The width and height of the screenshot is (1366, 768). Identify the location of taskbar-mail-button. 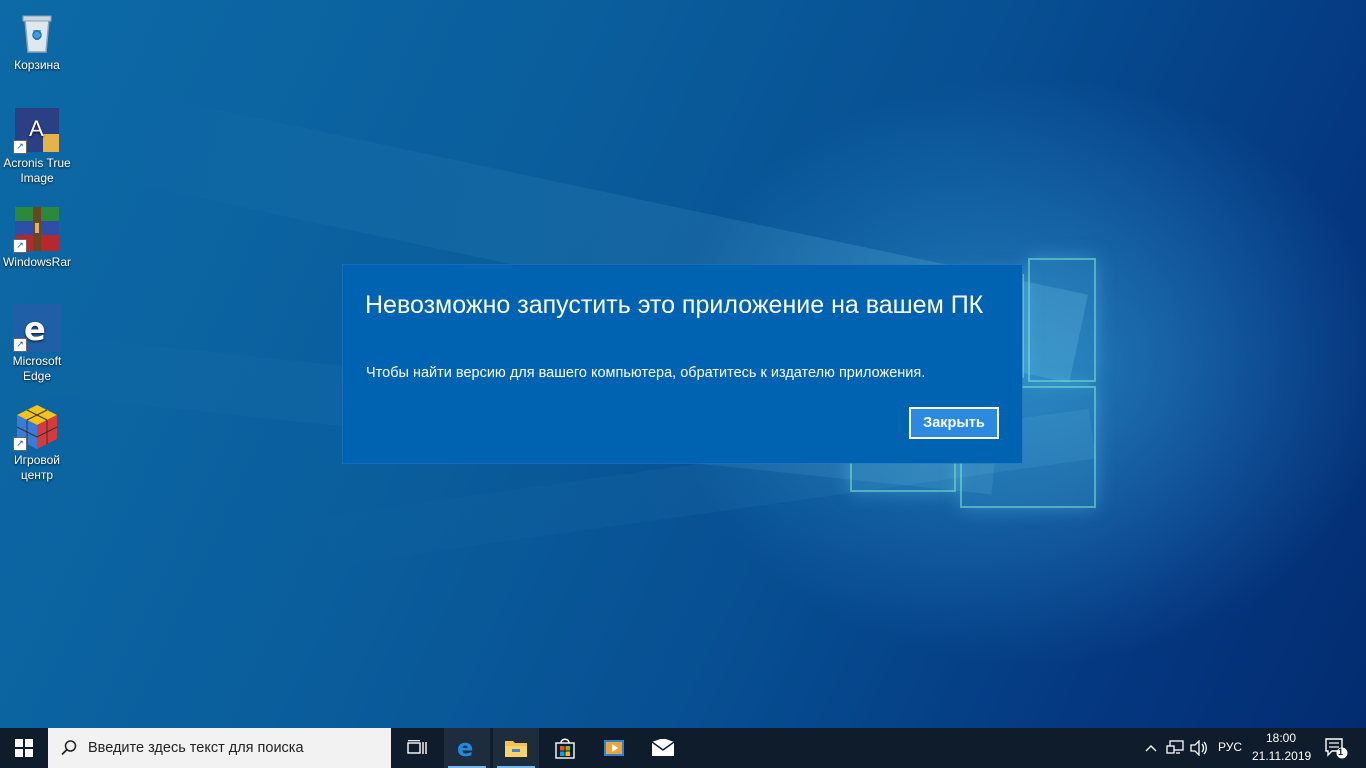
(663, 748).